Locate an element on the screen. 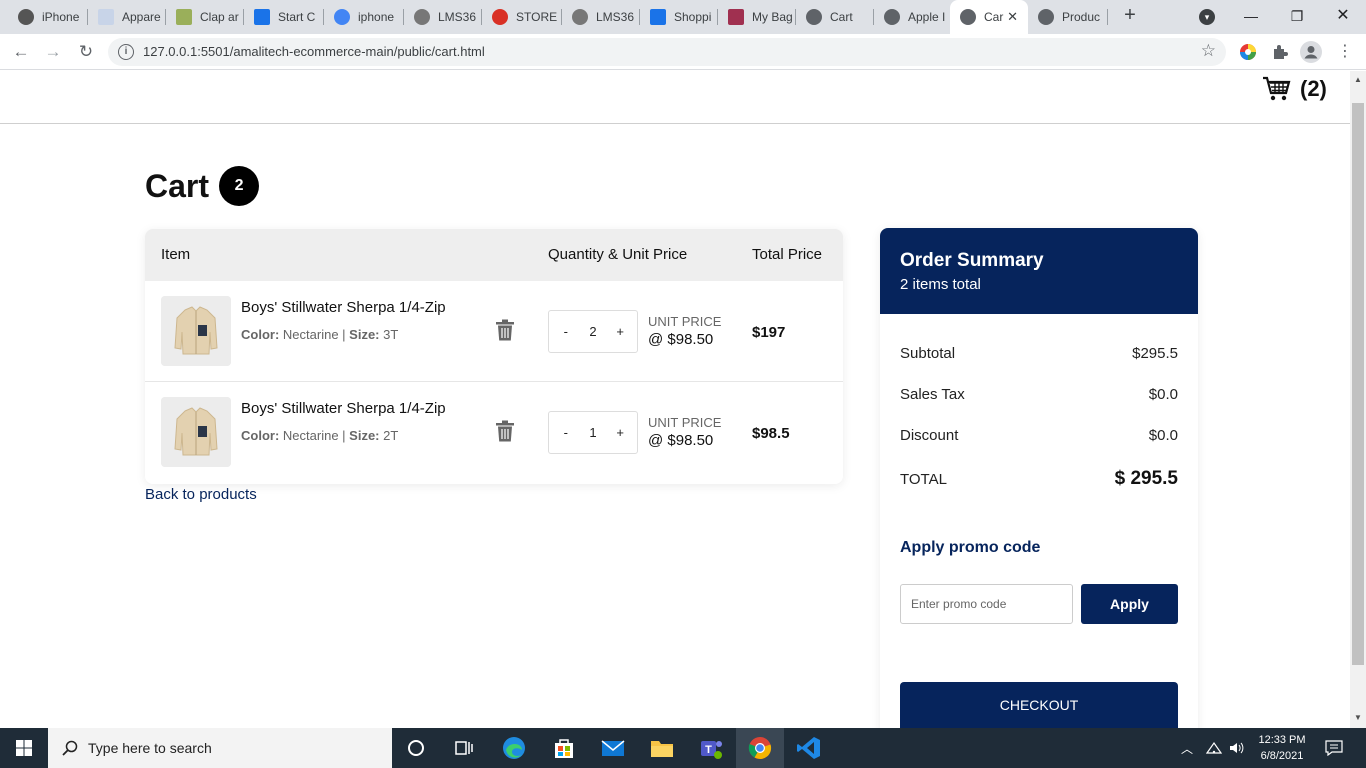 This screenshot has height=768, width=1366. new-tab-icon: + is located at coordinates (1130, 16).